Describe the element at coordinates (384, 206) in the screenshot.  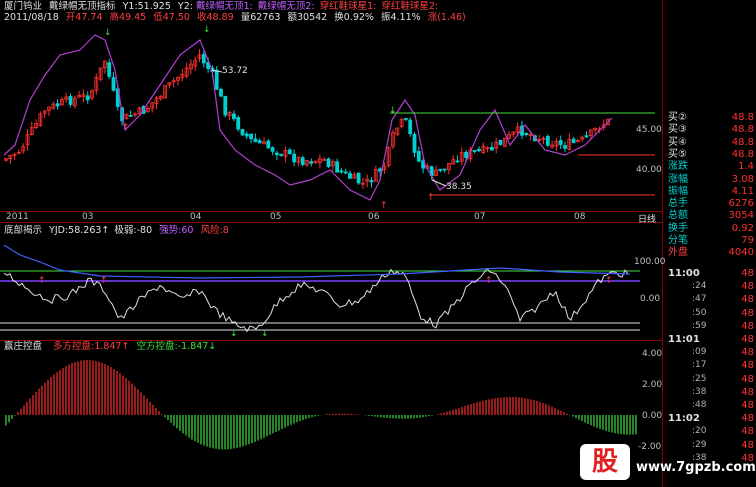
I see `red-arrow-marker: ↑` at that location.